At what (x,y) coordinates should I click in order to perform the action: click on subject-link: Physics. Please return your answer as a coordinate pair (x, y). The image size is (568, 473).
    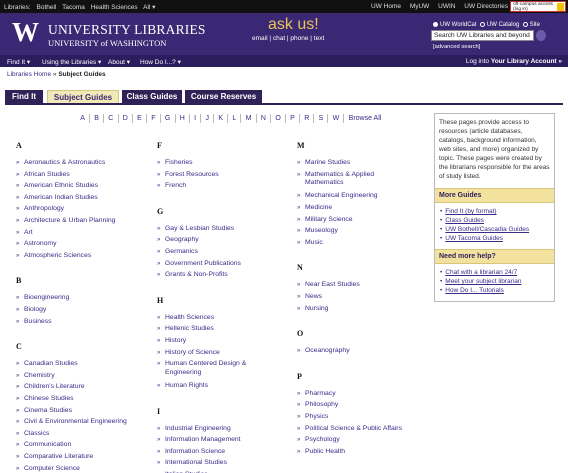
    Looking at the image, I should click on (313, 417).